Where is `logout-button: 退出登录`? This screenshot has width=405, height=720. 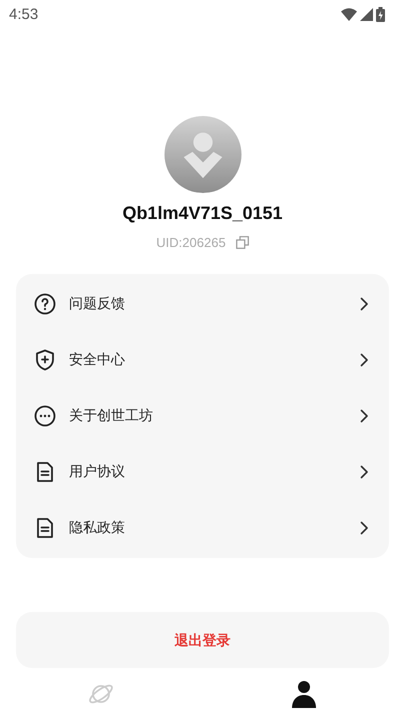 logout-button: 退出登录 is located at coordinates (202, 640).